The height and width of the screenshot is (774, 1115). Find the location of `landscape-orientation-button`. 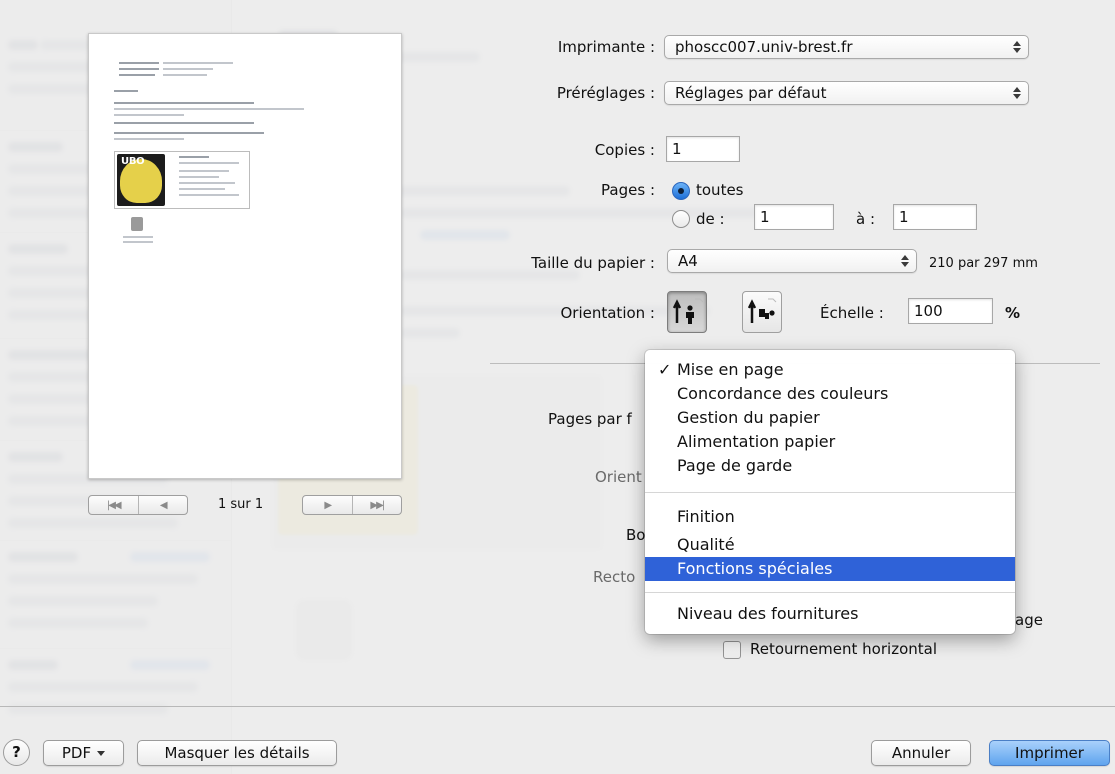

landscape-orientation-button is located at coordinates (762, 312).